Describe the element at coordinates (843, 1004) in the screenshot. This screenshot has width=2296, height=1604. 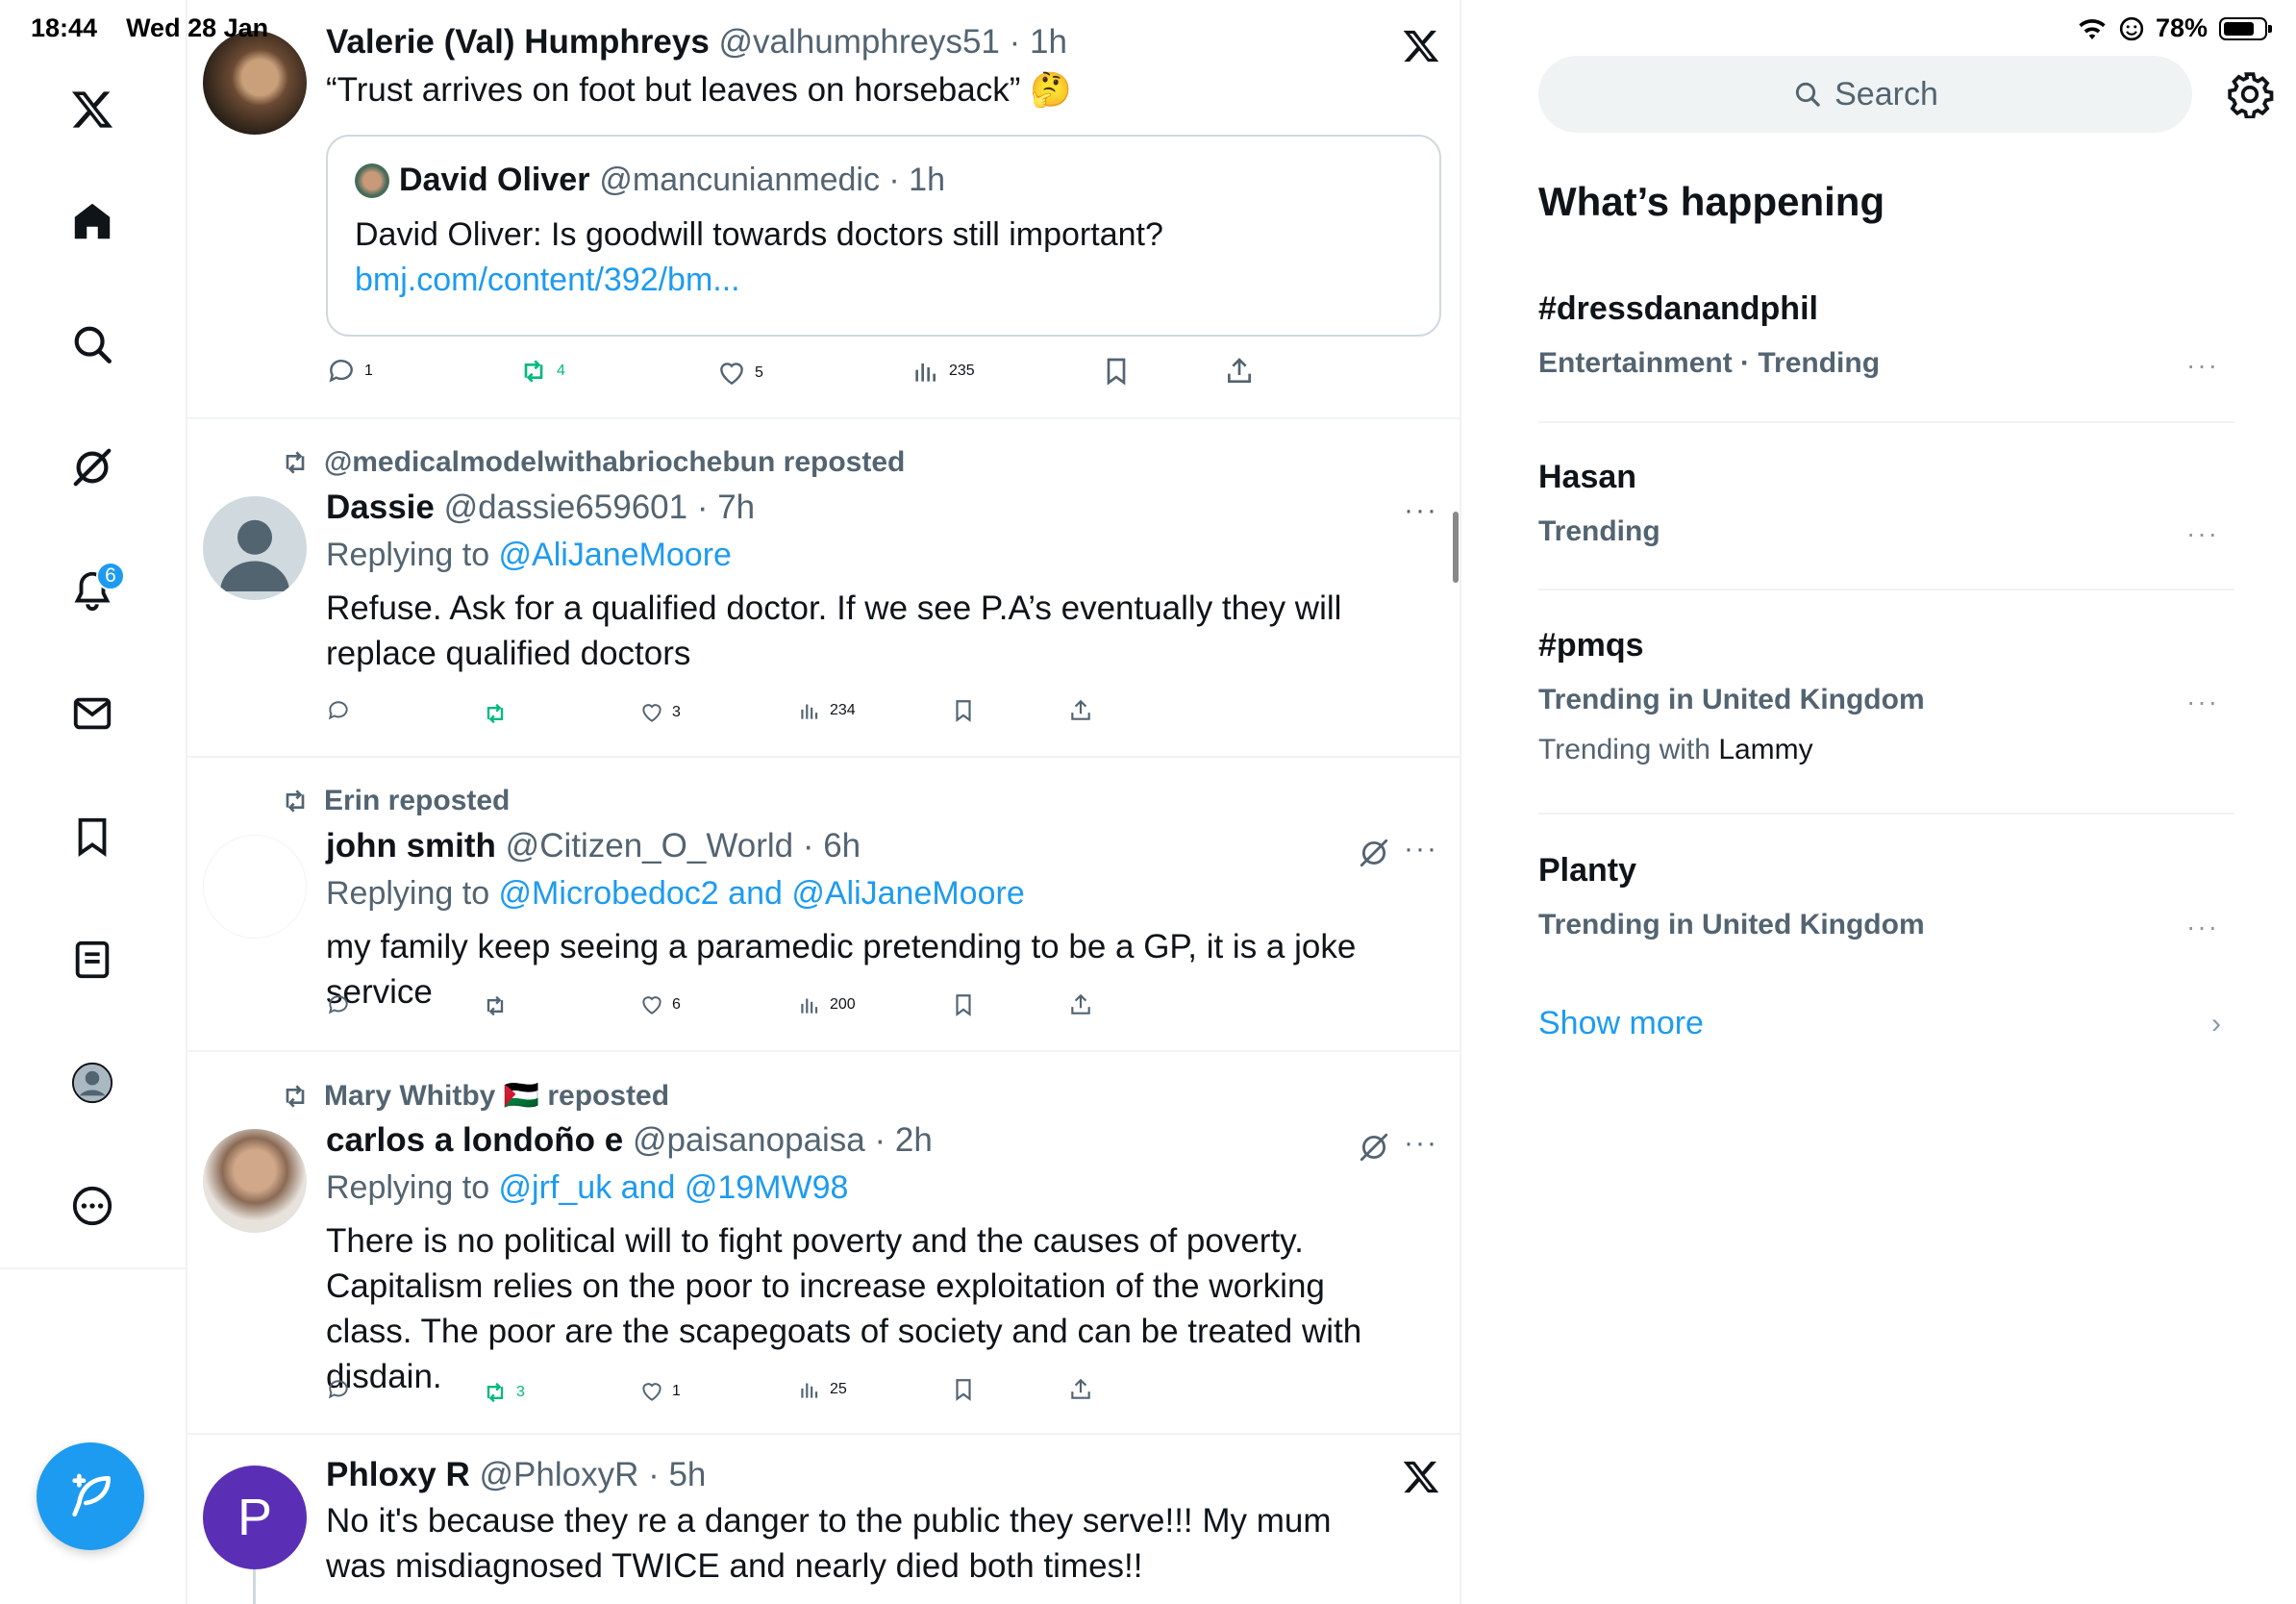
I see `view-count: 200` at that location.